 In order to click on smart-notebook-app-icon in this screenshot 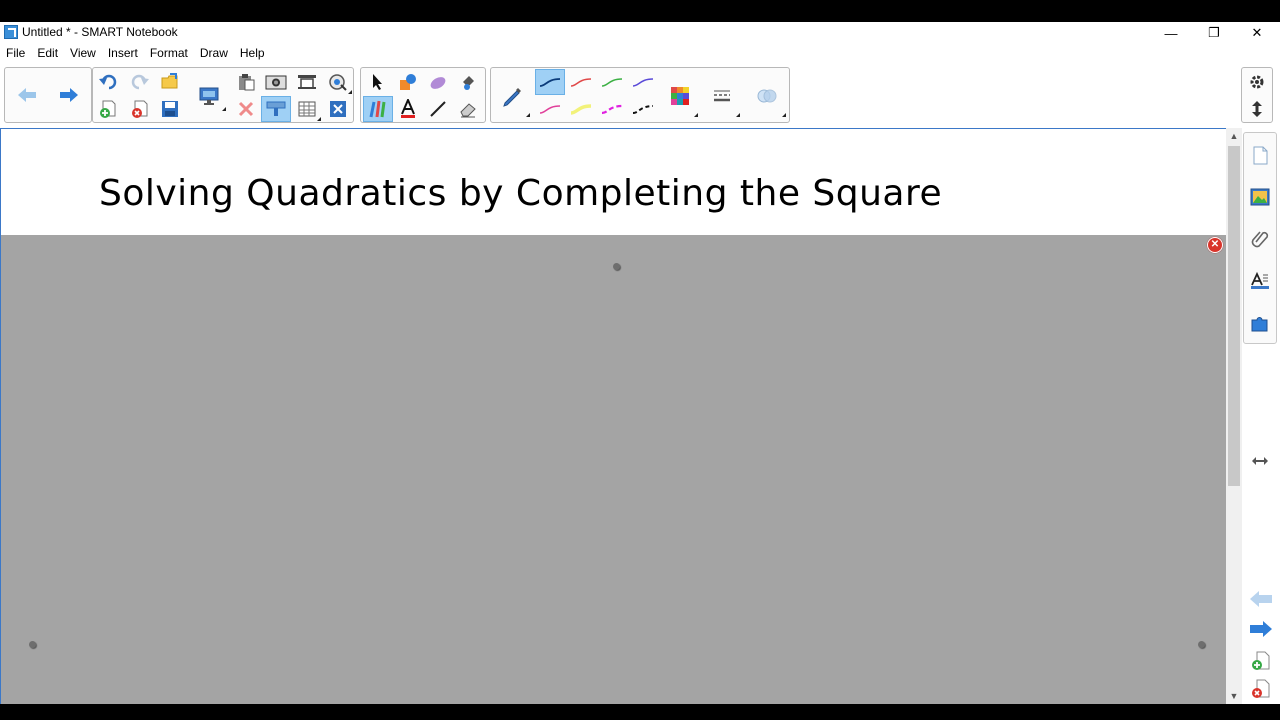, I will do `click(11, 32)`.